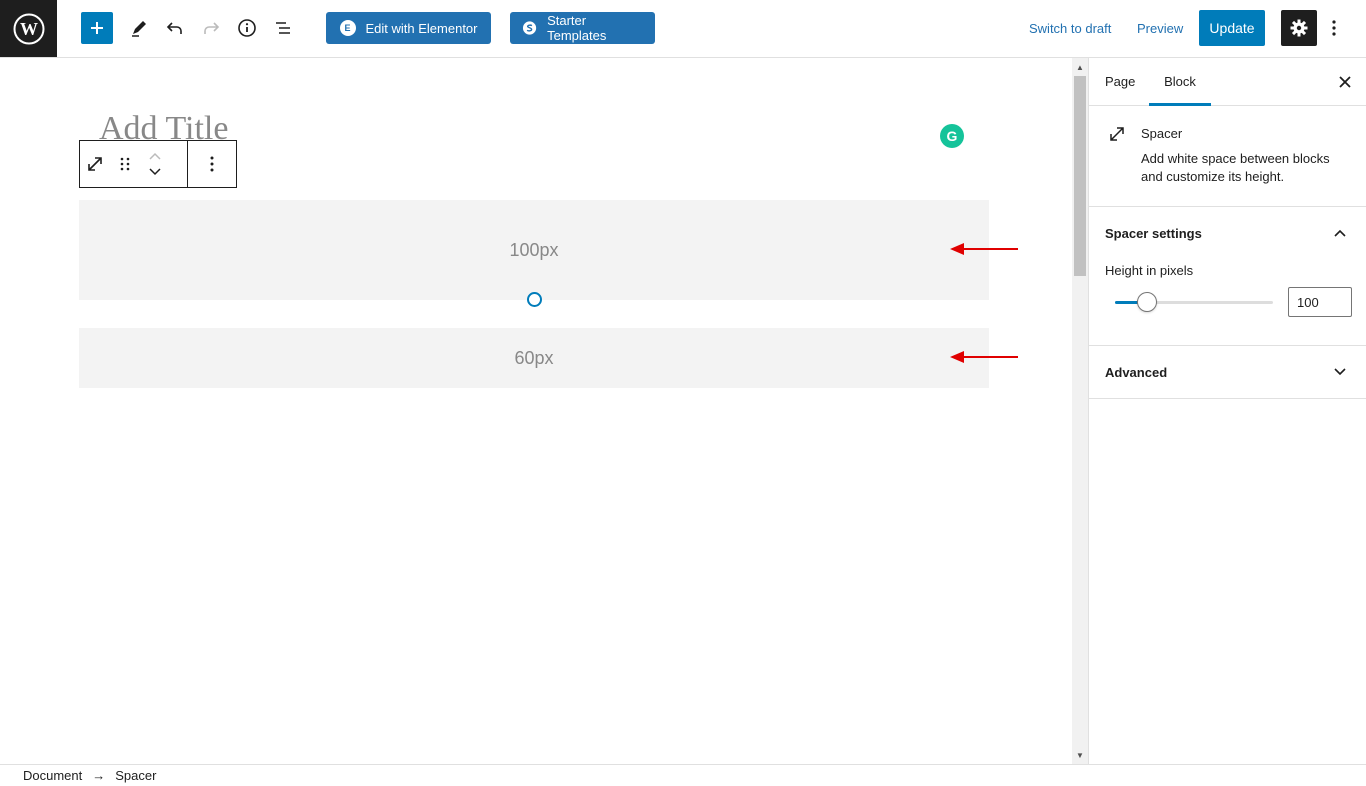 This screenshot has width=1366, height=786. I want to click on scroll-down-icon: ▼, so click(1080, 755).